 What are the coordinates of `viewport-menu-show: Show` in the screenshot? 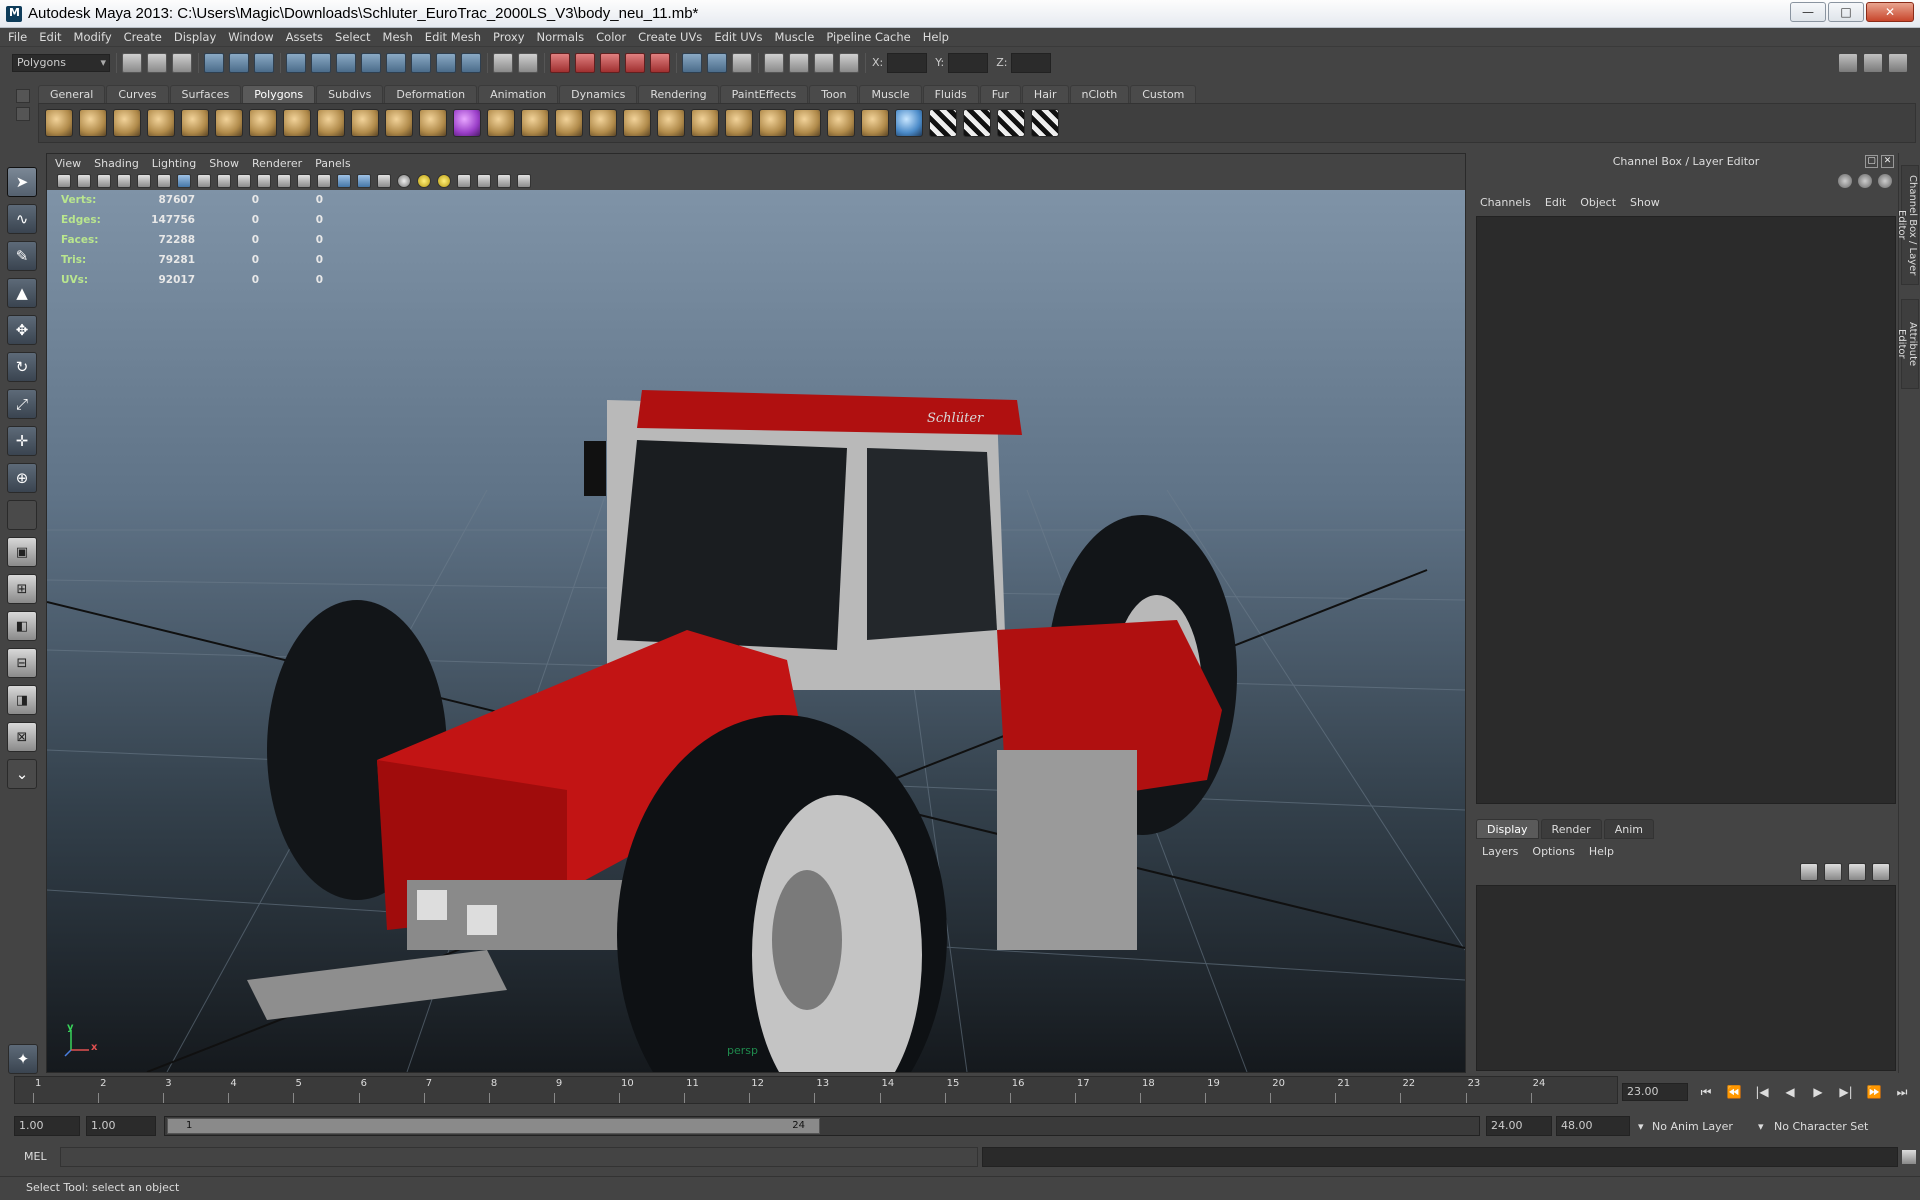 It's located at (224, 163).